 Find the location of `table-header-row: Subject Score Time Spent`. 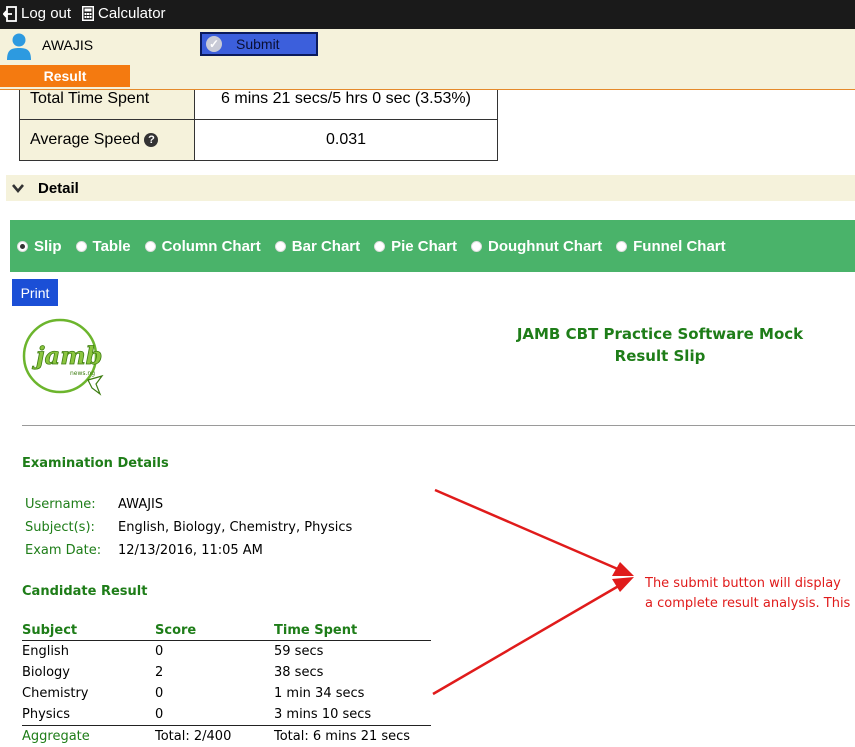

table-header-row: Subject Score Time Spent is located at coordinates (226, 630).